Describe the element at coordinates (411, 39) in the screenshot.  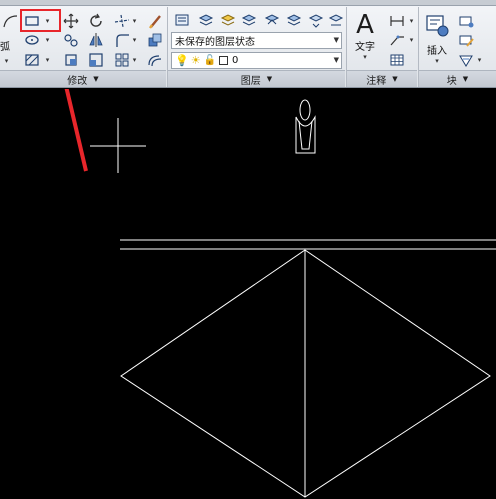
I see `leader-dropdown: ▾` at that location.